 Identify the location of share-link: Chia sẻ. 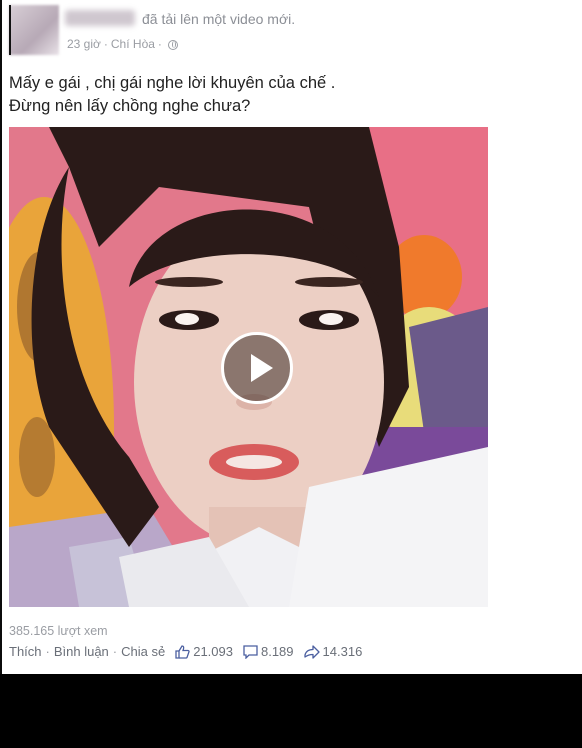
(143, 651).